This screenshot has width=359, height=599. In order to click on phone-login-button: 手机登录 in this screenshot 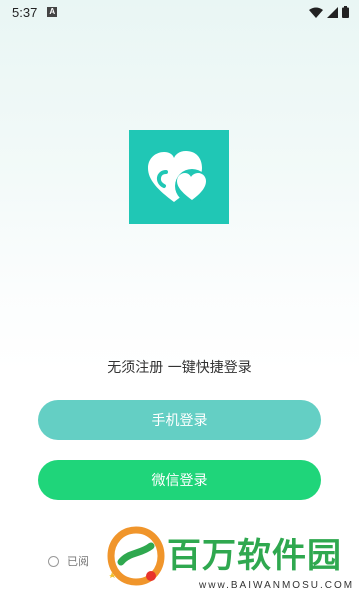, I will do `click(179, 420)`.